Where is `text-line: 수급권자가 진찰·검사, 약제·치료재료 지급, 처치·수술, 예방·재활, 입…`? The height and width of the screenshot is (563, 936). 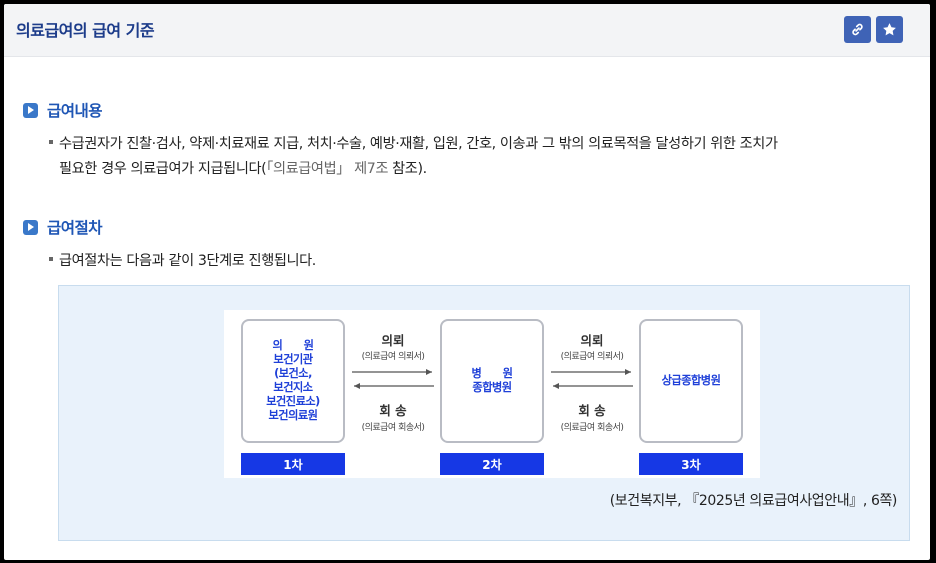
text-line: 수급권자가 진찰·검사, 약제·치료재료 지급, 처치·수술, 예방·재활, 입… is located at coordinates (418, 144).